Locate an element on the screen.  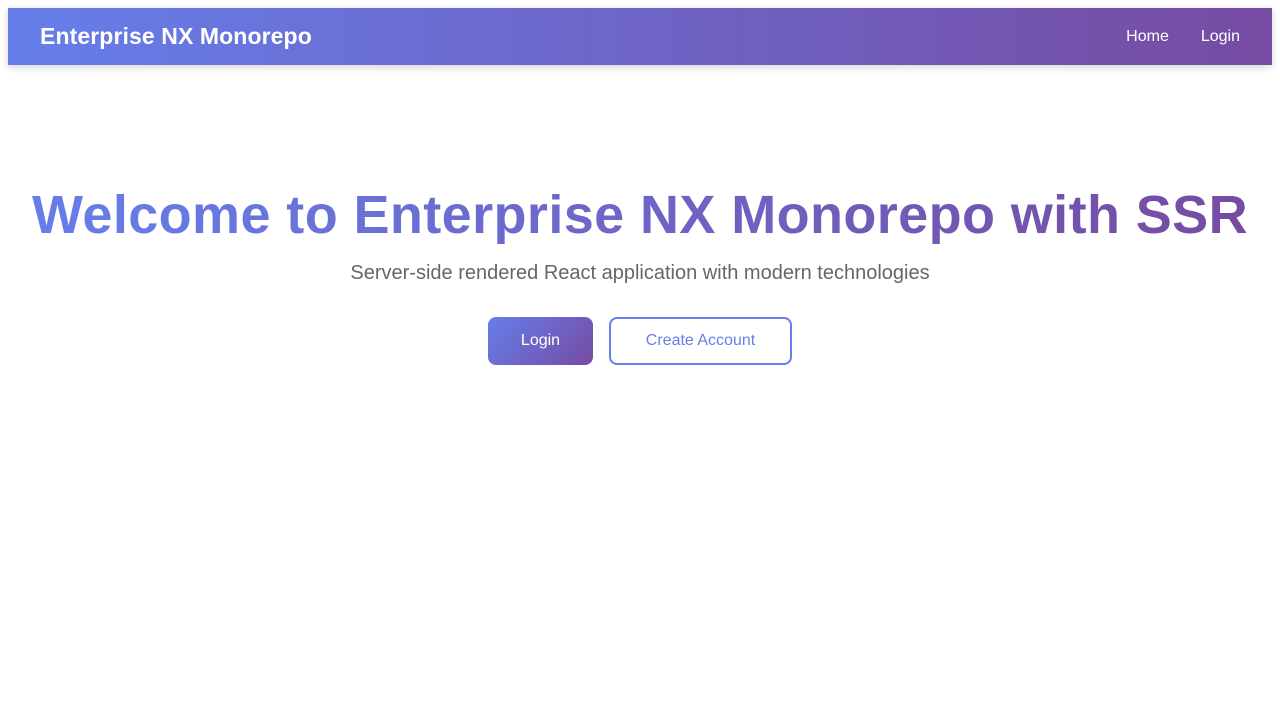
create-account-button: Create Account is located at coordinates (700, 341).